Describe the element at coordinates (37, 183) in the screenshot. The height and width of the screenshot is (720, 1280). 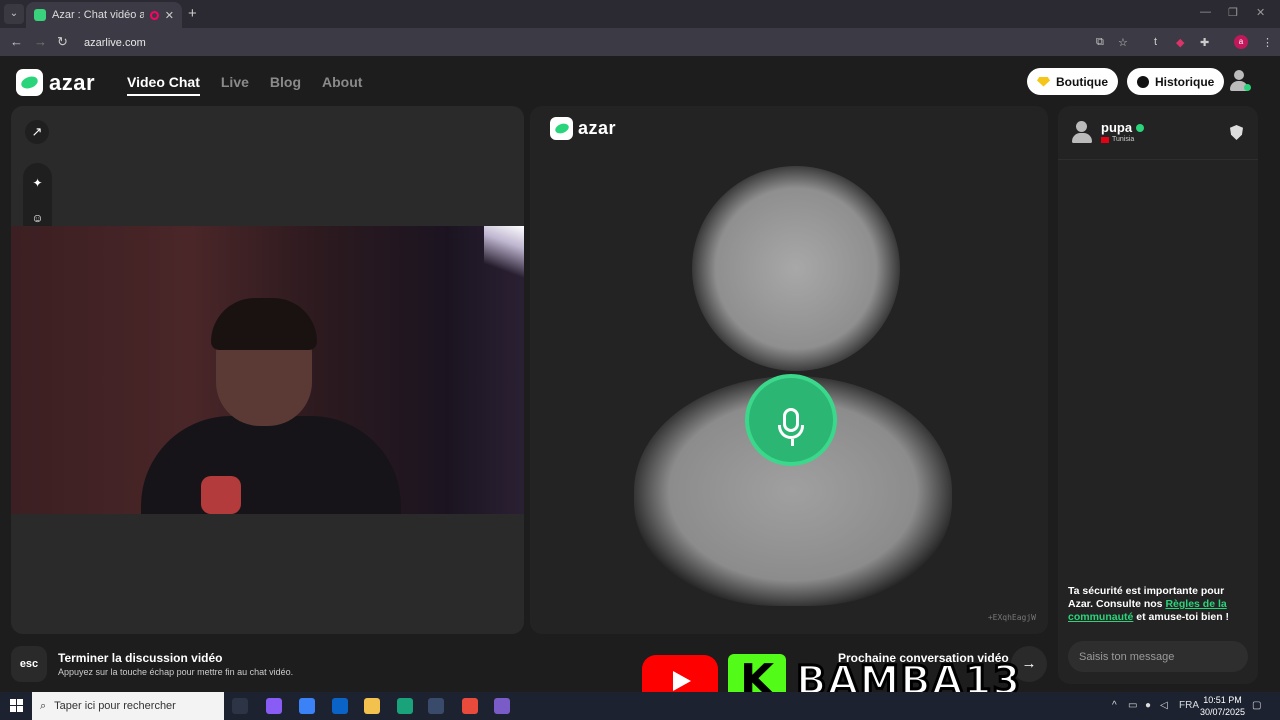
I see `sparkle-effects-icon: ✦` at that location.